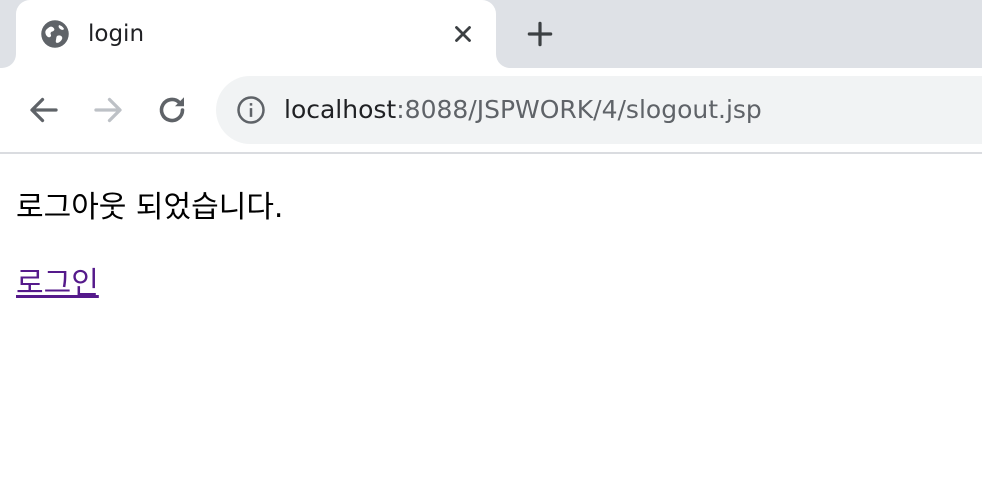 The image size is (982, 504). I want to click on arrow-right-icon, so click(108, 110).